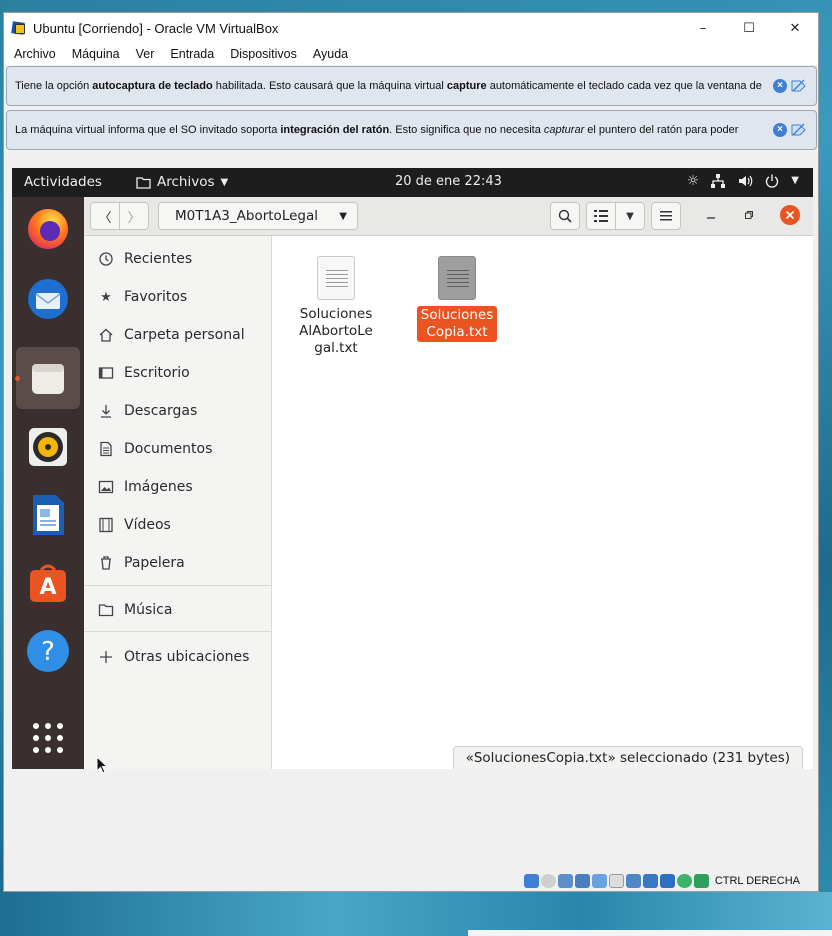  I want to click on hamburger-icon, so click(666, 216).